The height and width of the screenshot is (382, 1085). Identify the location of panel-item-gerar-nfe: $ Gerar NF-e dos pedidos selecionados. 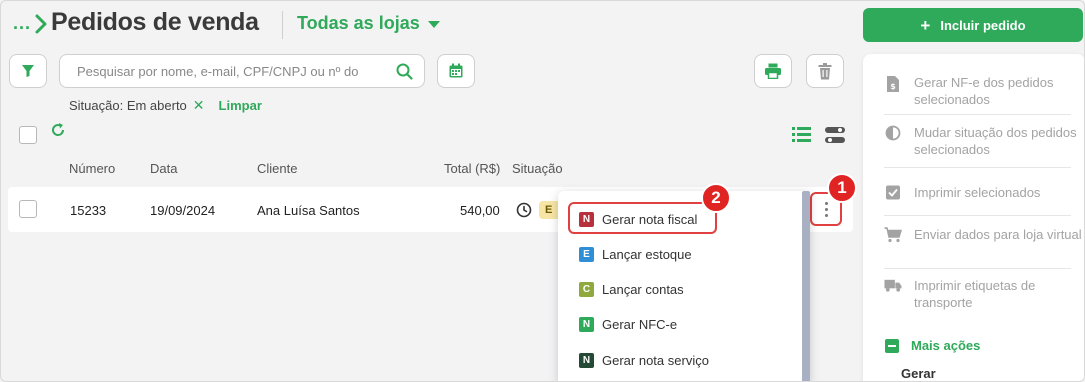
(984, 91).